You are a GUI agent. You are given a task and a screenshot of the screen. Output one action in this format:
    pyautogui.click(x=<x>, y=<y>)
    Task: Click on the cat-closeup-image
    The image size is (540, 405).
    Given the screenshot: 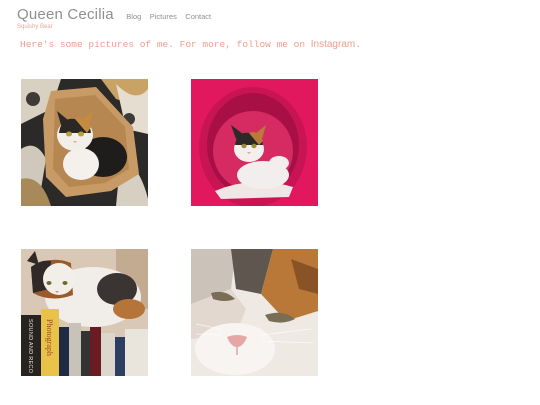 What is the action you would take?
    pyautogui.click(x=254, y=312)
    